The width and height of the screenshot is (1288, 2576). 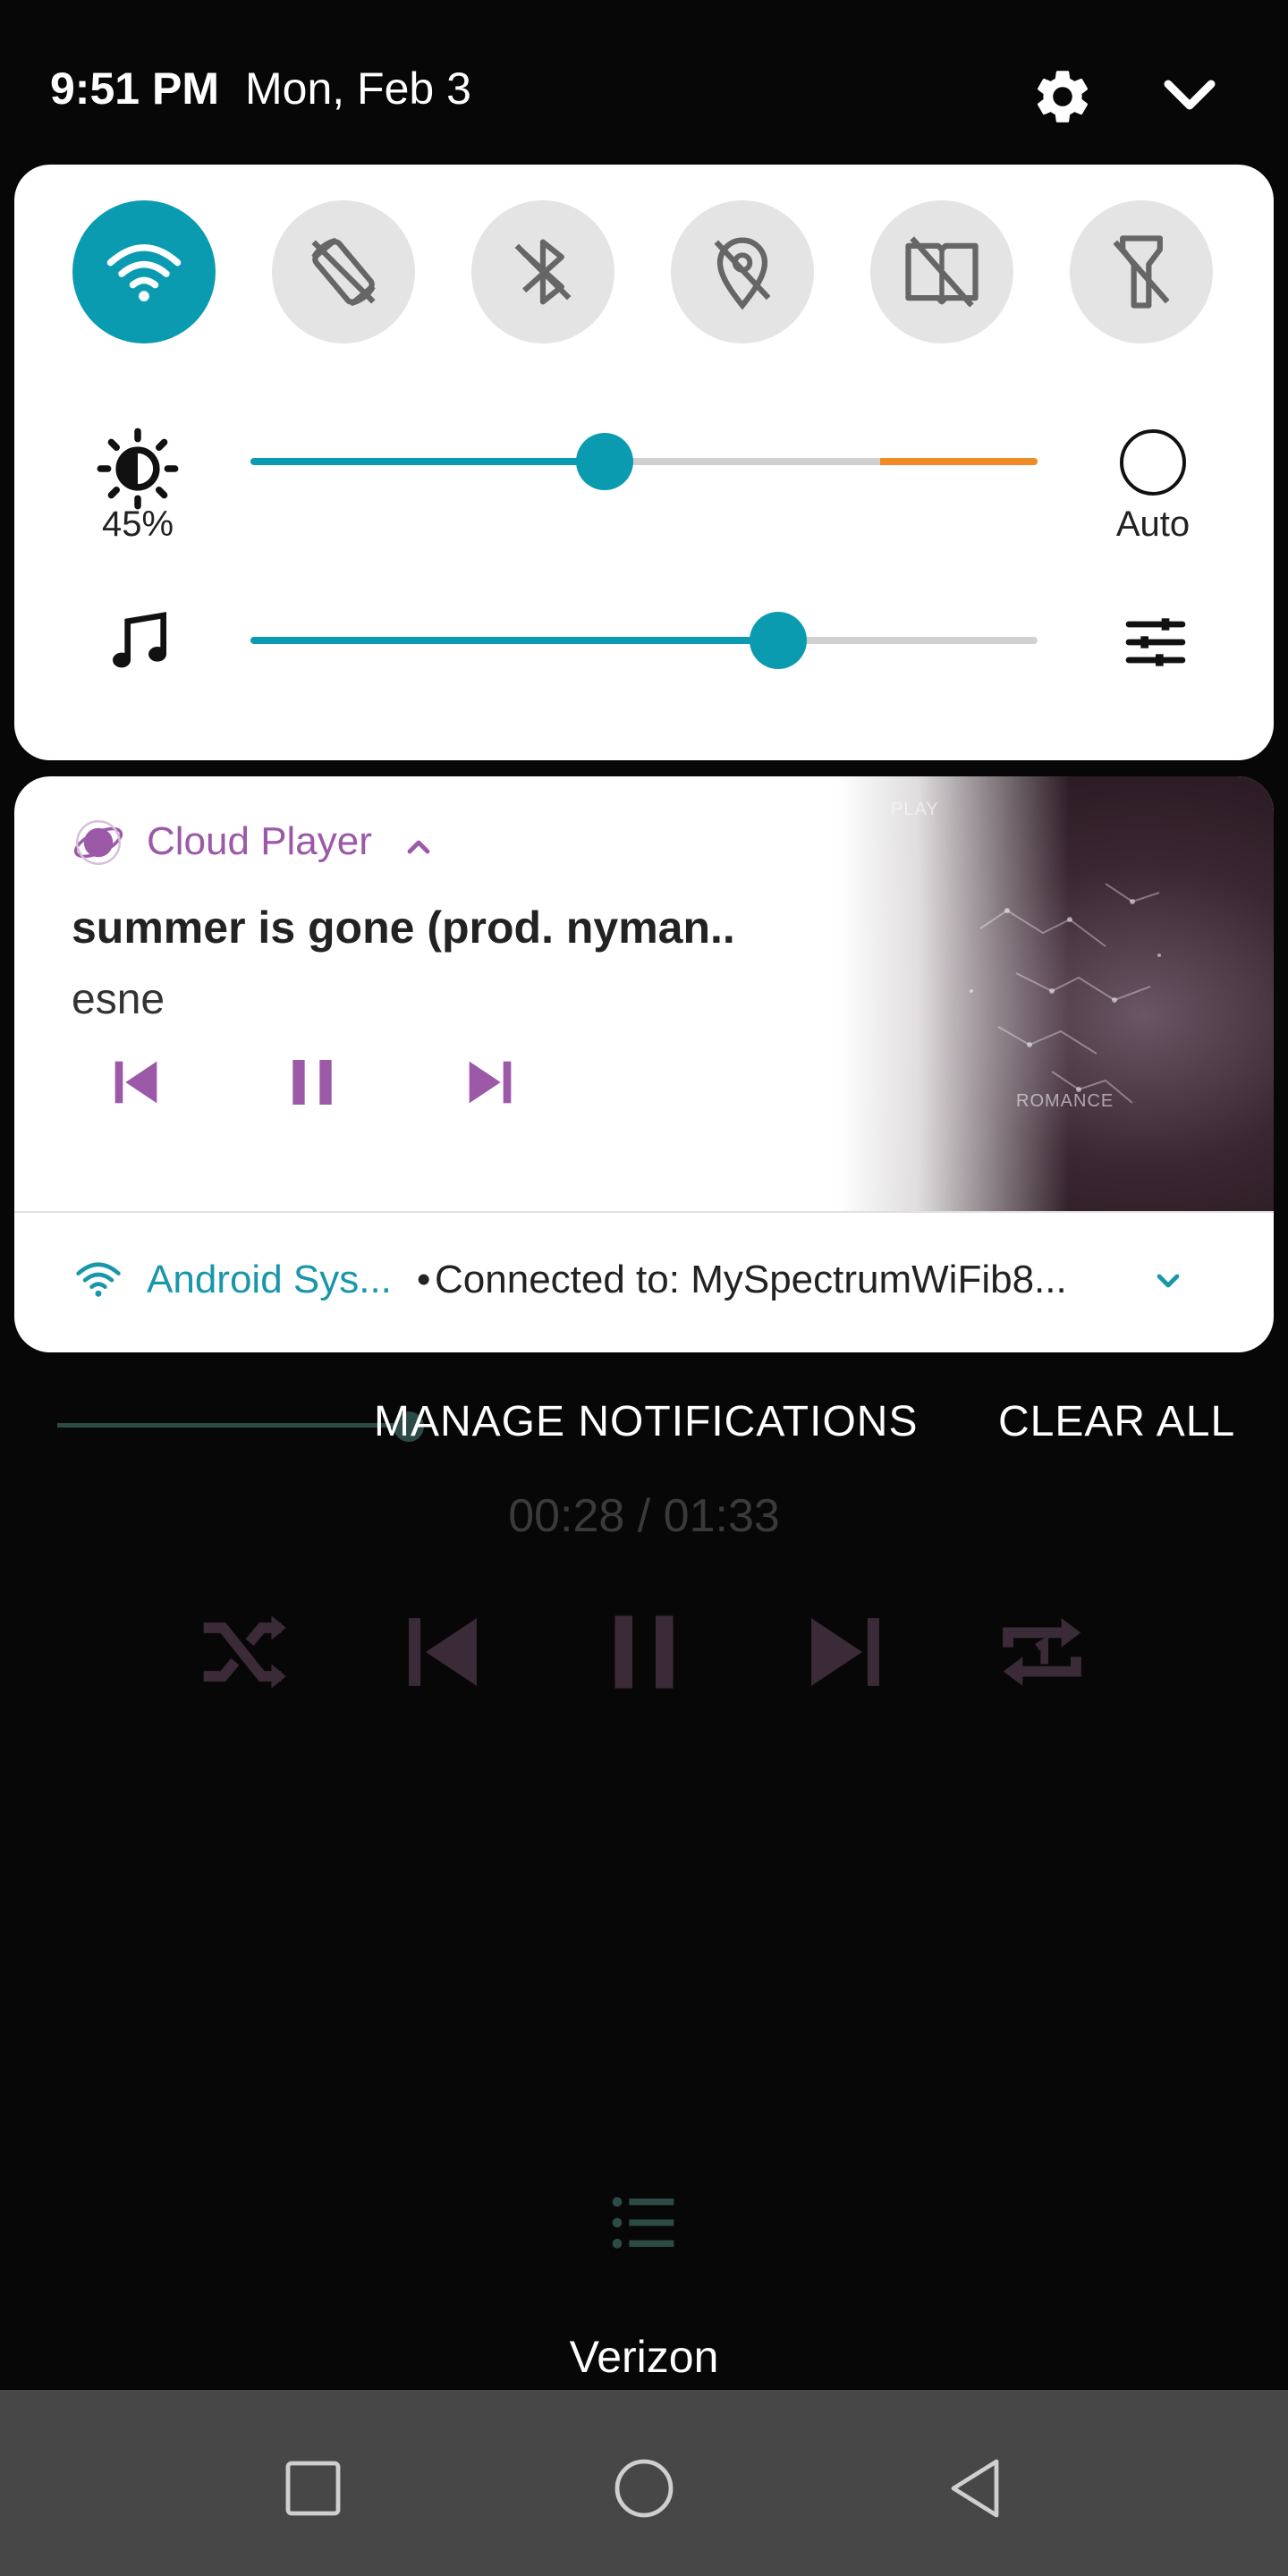 I want to click on next-track-button, so click(x=490, y=1082).